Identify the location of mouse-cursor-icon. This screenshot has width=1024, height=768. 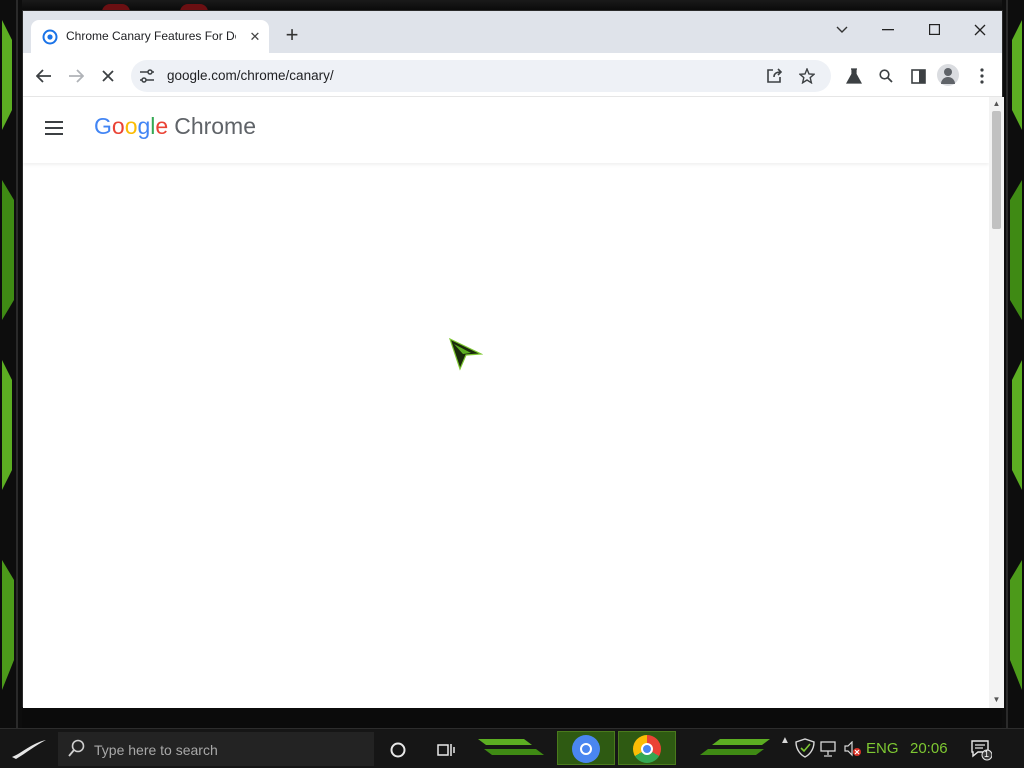
(466, 354).